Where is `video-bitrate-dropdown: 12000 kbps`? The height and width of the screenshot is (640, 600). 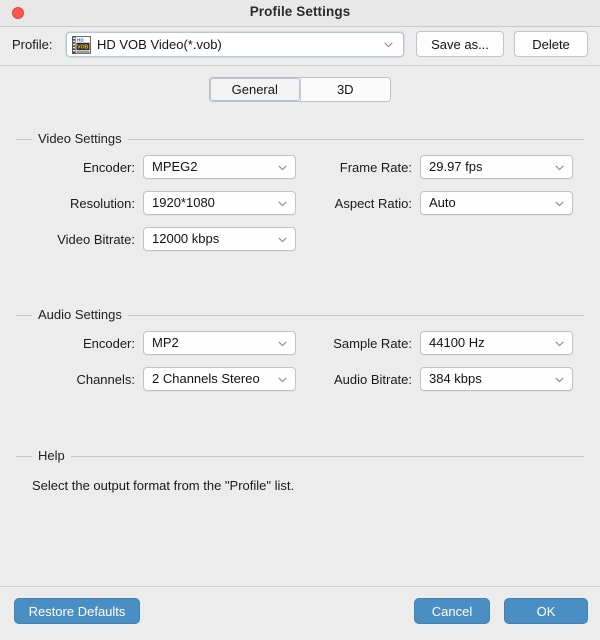 video-bitrate-dropdown: 12000 kbps is located at coordinates (219, 239).